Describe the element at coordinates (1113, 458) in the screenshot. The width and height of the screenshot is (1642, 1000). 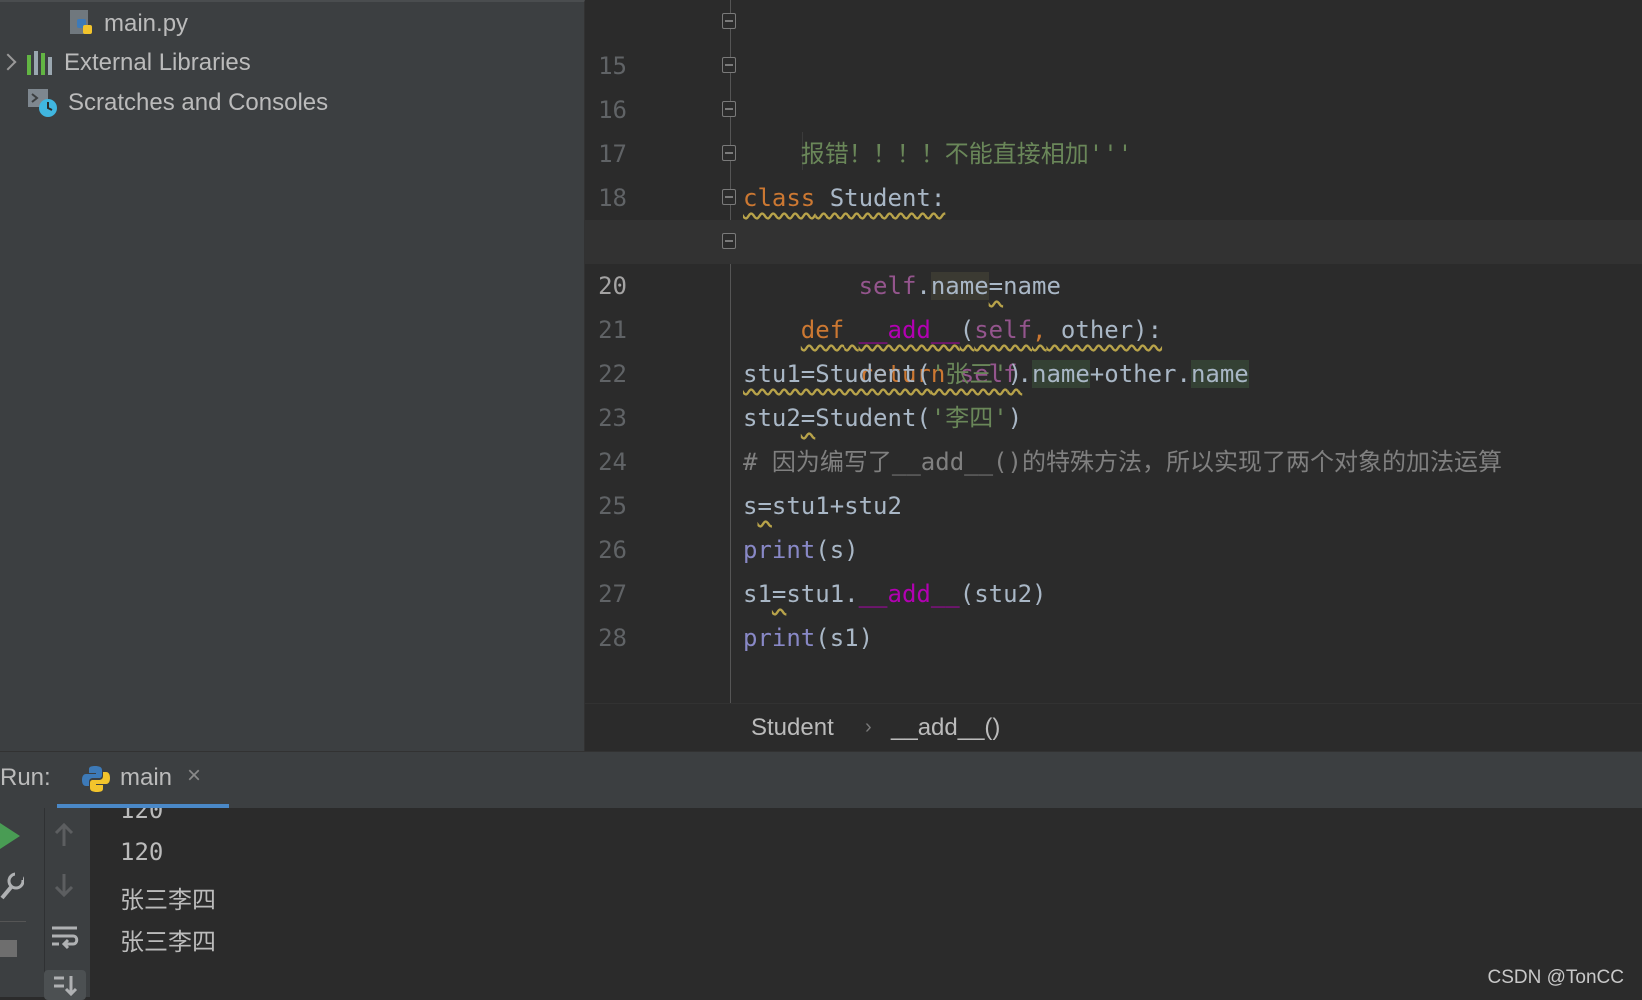
I see `code-line: 24 s=stu1+stu2` at that location.